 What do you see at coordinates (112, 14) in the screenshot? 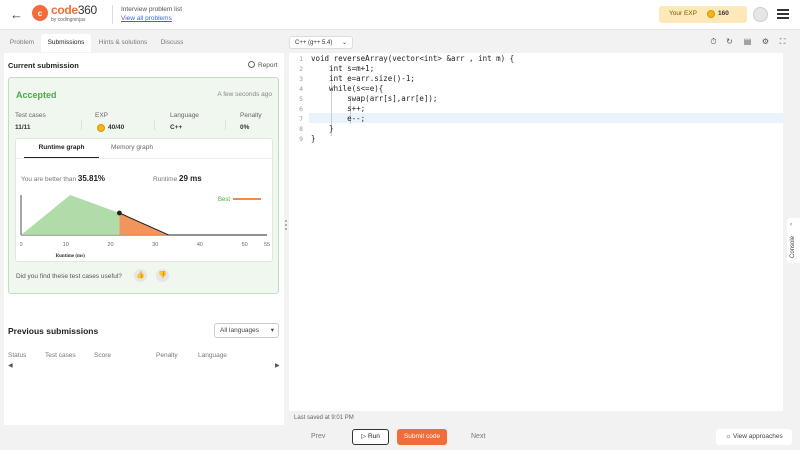
I see `header-divider` at bounding box center [112, 14].